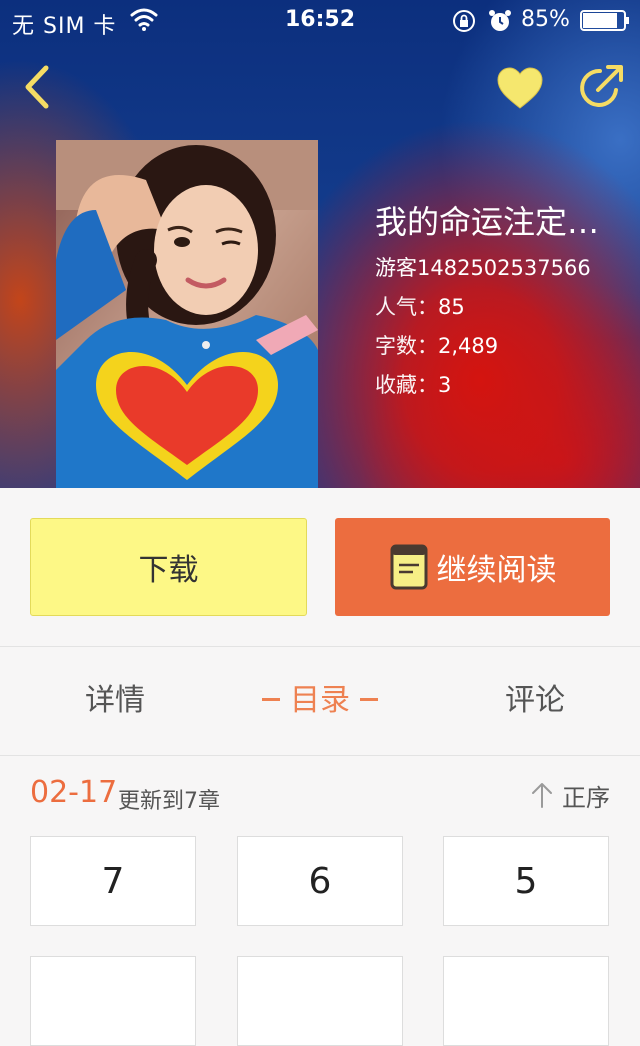 This screenshot has width=640, height=1046. I want to click on word-count-label: 字数：, so click(406, 346).